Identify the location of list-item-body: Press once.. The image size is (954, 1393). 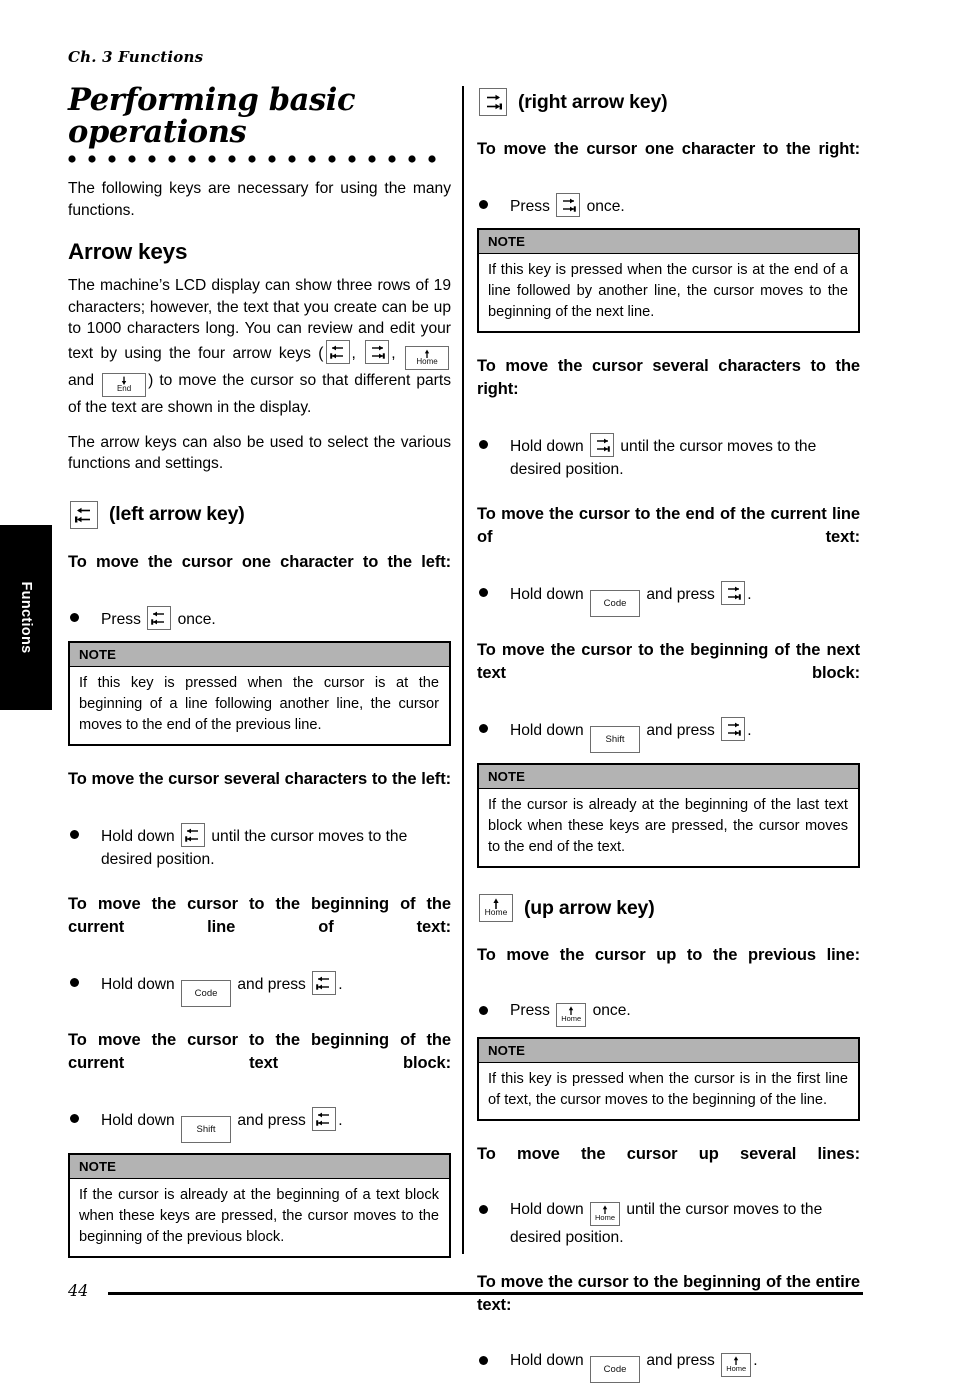
(276, 618).